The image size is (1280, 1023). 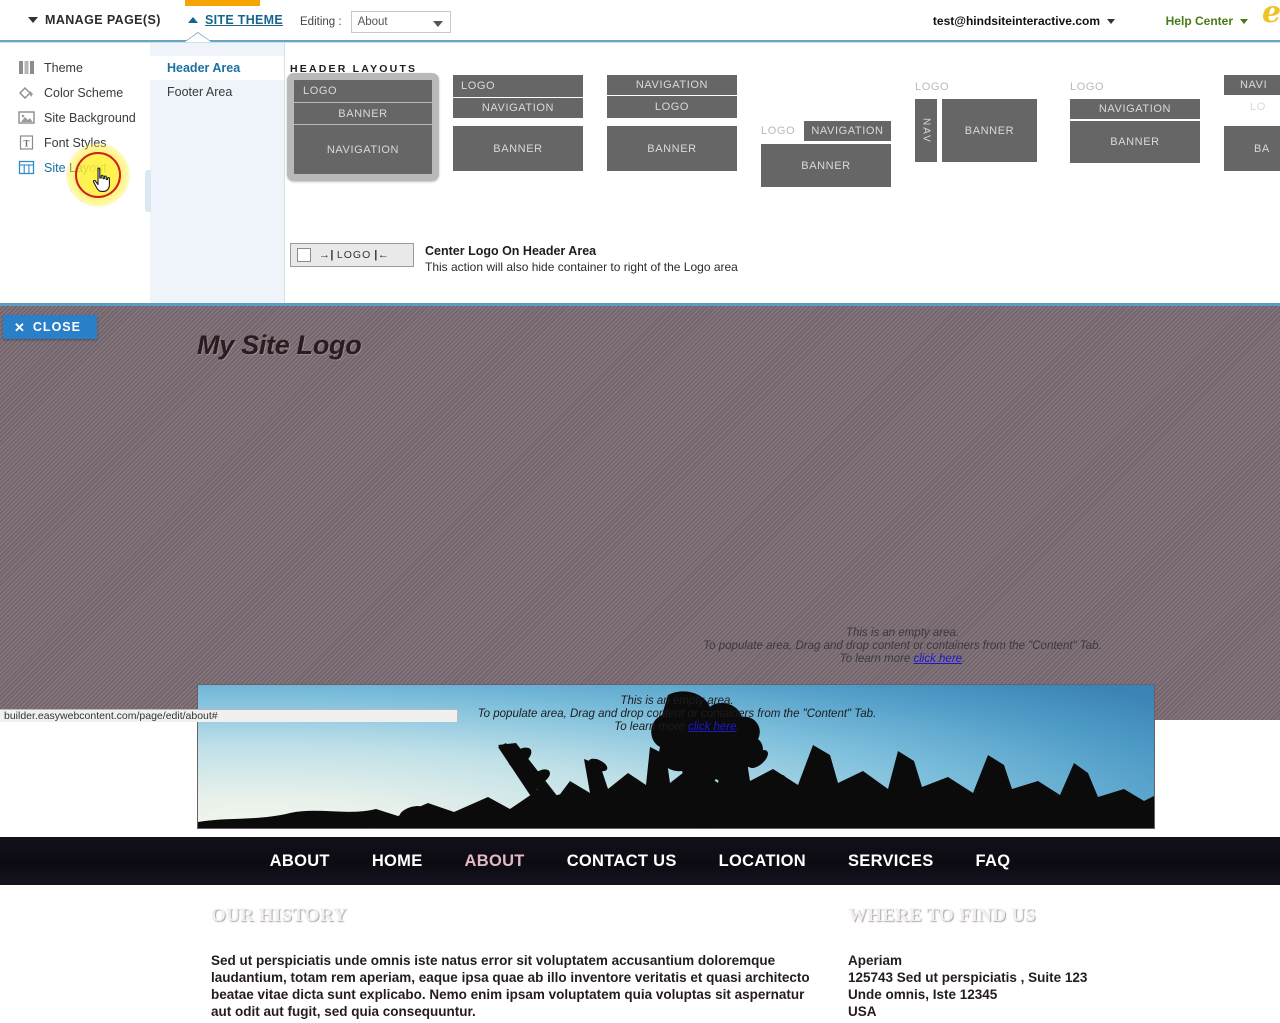 I want to click on nav-item-services: SERVICES, so click(x=891, y=861).